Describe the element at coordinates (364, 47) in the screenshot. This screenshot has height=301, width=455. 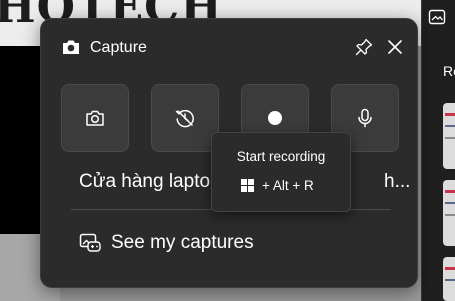
I see `pin-icon` at that location.